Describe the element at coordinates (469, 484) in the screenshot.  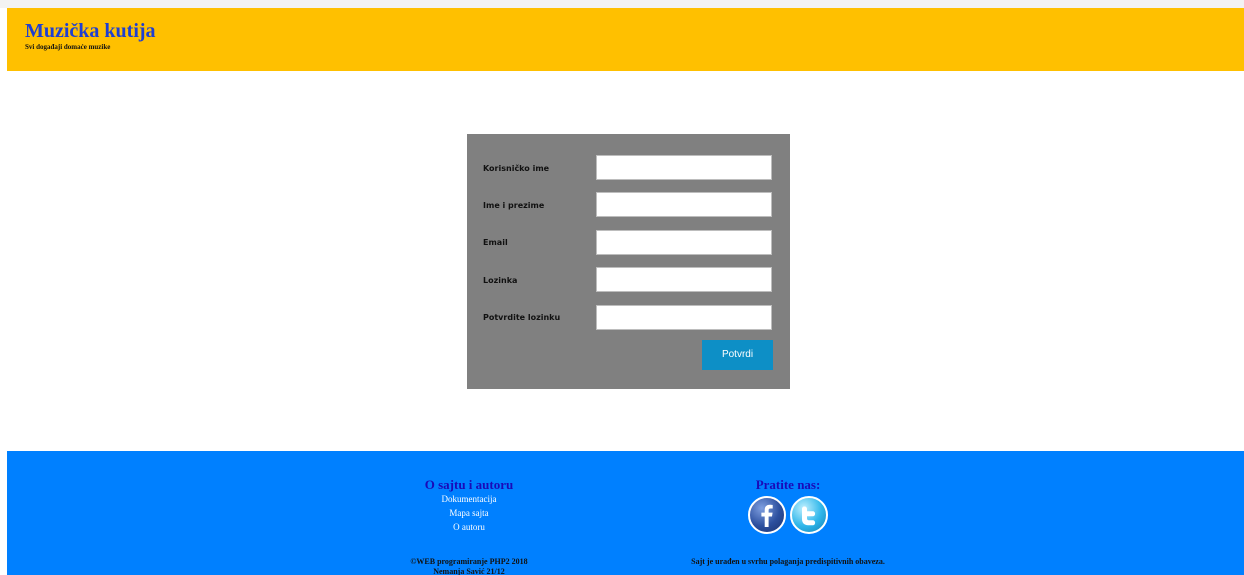
I see `about-heading: O sajtu i autoru` at that location.